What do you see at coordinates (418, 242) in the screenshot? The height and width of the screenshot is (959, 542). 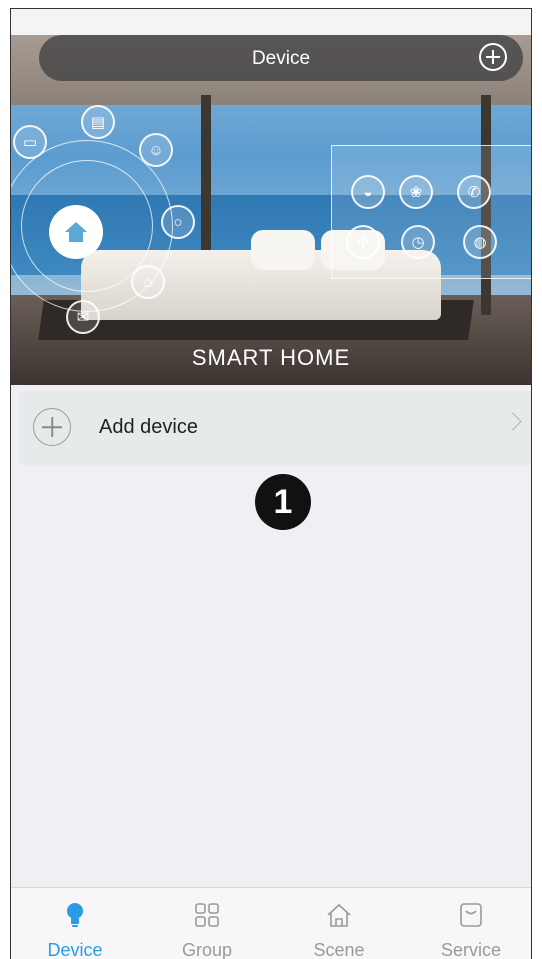 I see `alarm-clock-icon: ◷` at bounding box center [418, 242].